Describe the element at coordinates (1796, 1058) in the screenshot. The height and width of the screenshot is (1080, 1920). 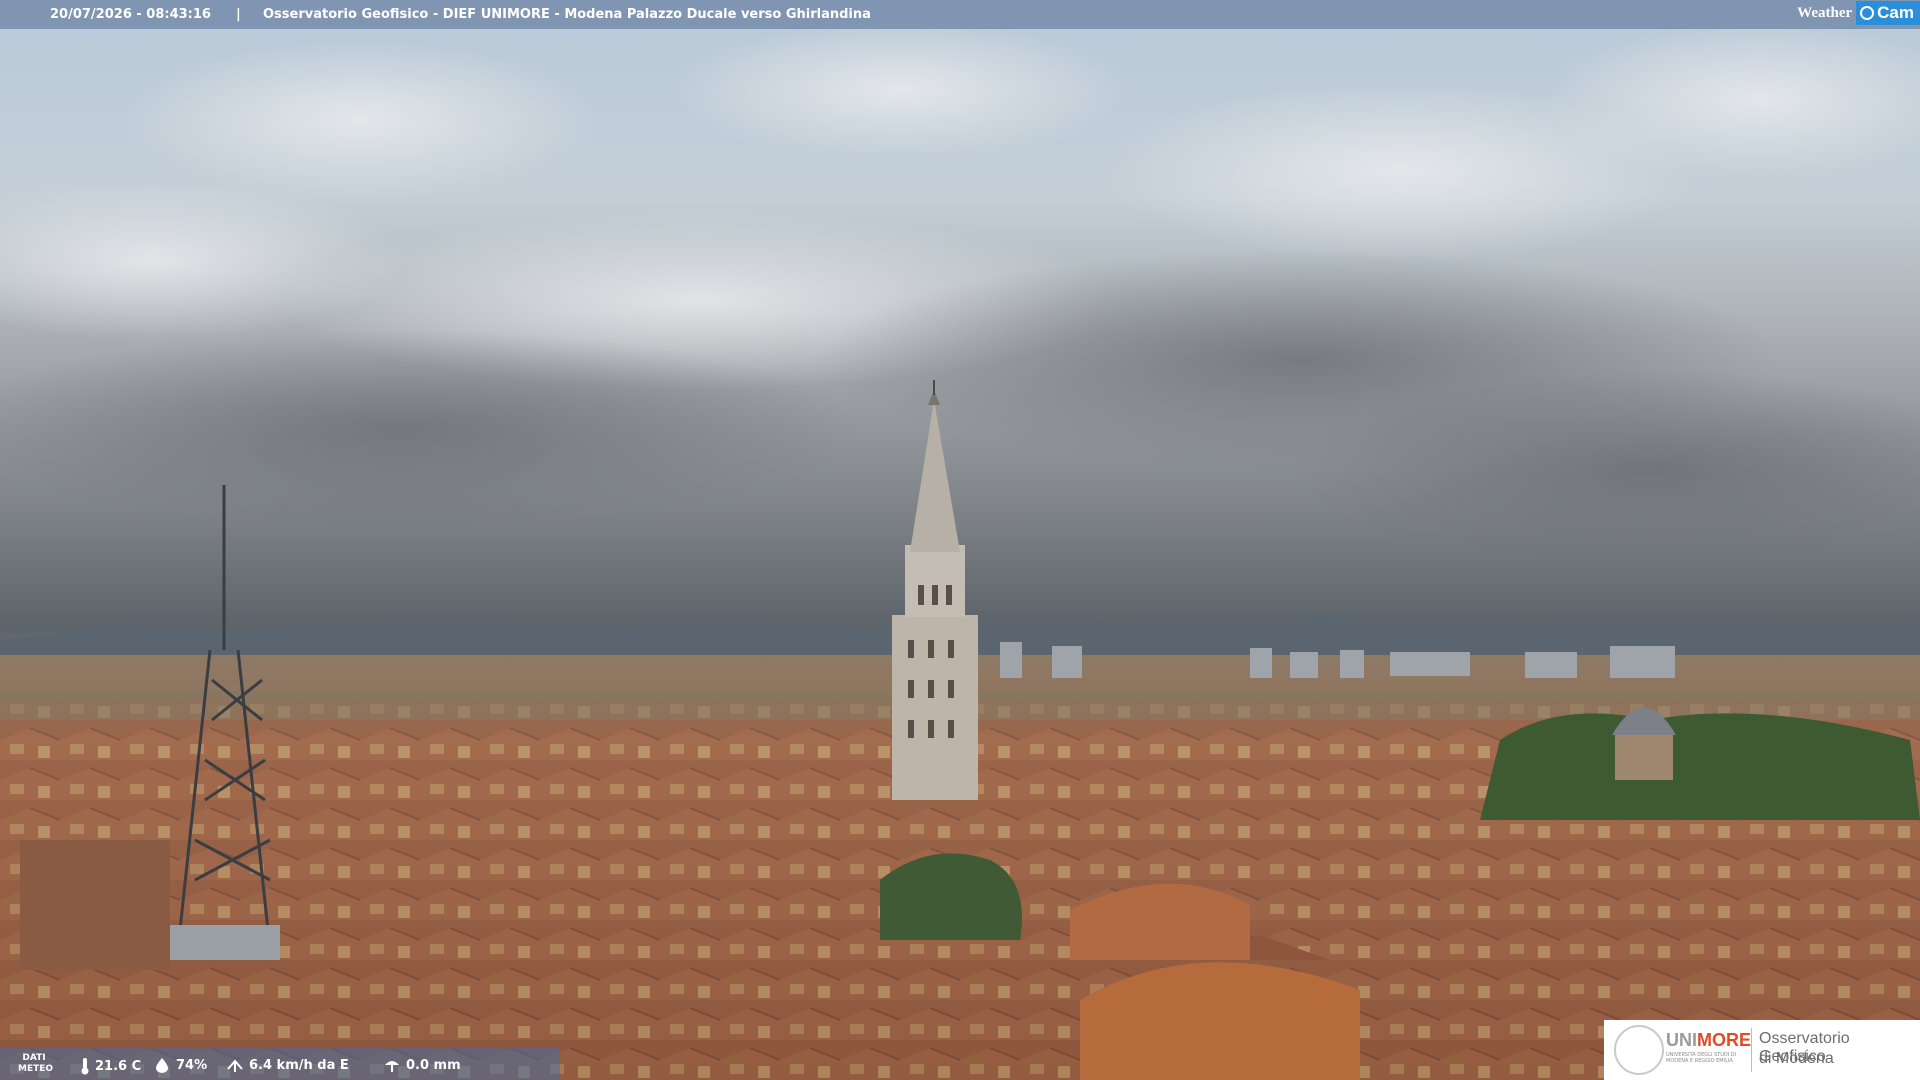
I see `observatory-name-line2: di Modena` at that location.